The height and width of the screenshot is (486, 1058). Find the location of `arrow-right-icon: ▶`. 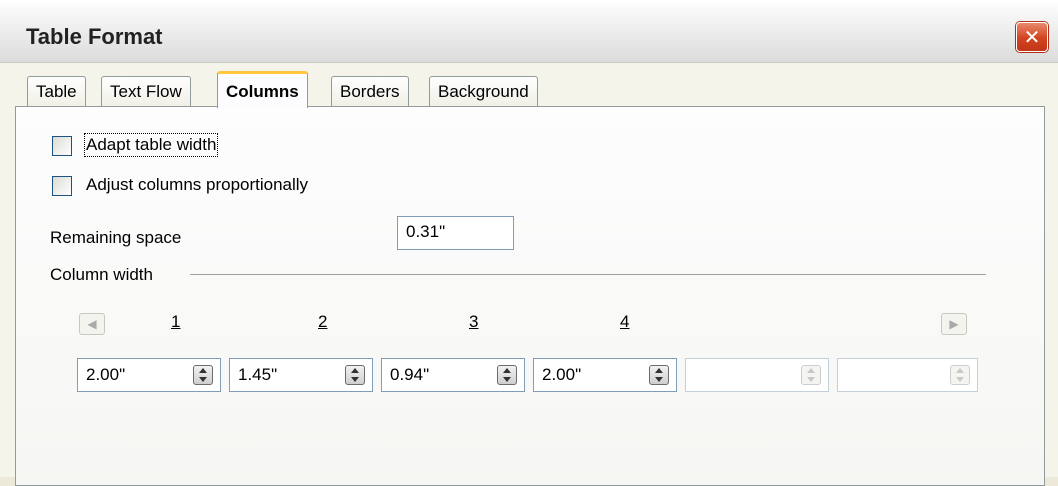

arrow-right-icon: ▶ is located at coordinates (954, 324).